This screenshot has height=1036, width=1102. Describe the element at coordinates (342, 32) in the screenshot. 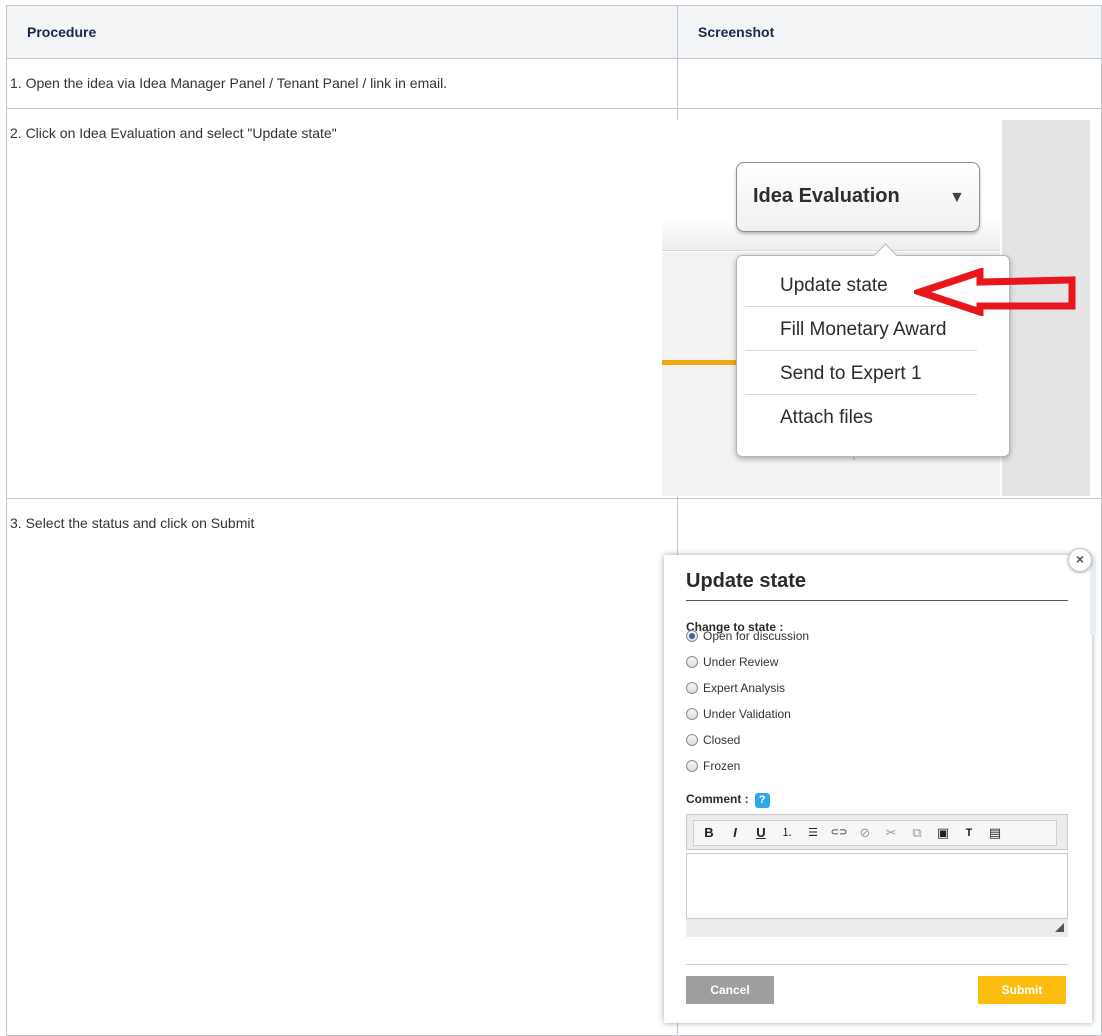

I see `header-procedure: Procedure` at that location.